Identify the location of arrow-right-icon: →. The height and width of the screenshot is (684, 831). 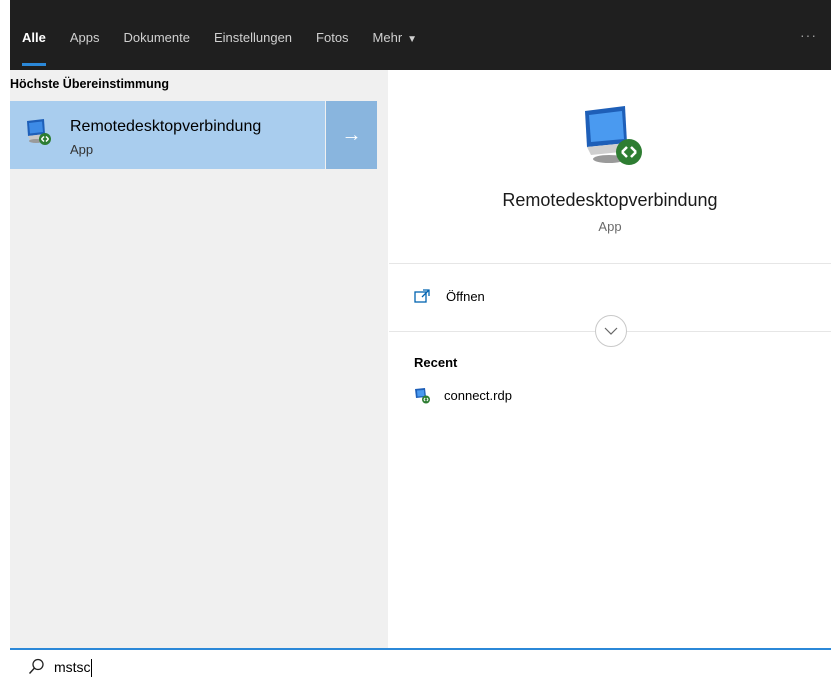
(351, 134).